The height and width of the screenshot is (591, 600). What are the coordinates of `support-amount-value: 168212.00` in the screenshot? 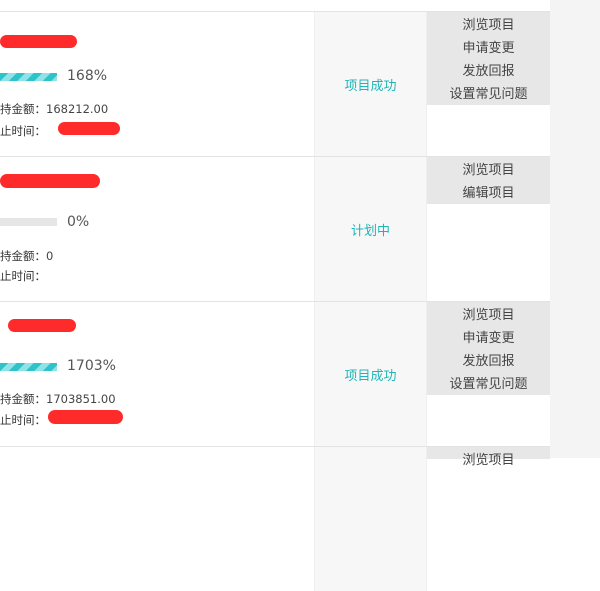 It's located at (77, 109).